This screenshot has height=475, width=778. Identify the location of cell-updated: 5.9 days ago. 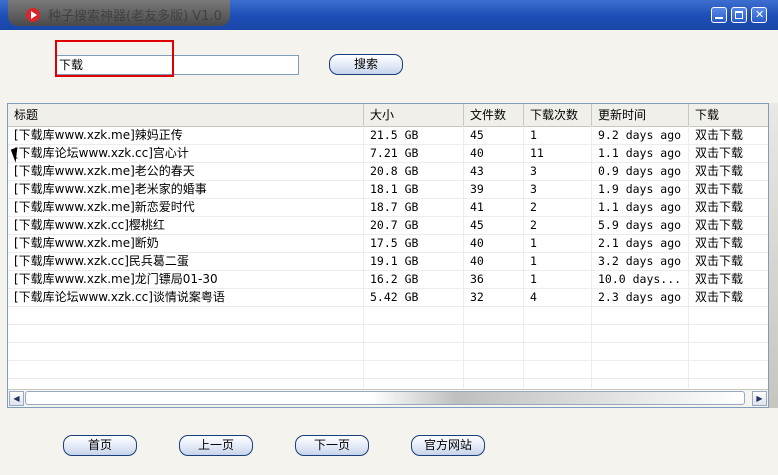
(640, 225).